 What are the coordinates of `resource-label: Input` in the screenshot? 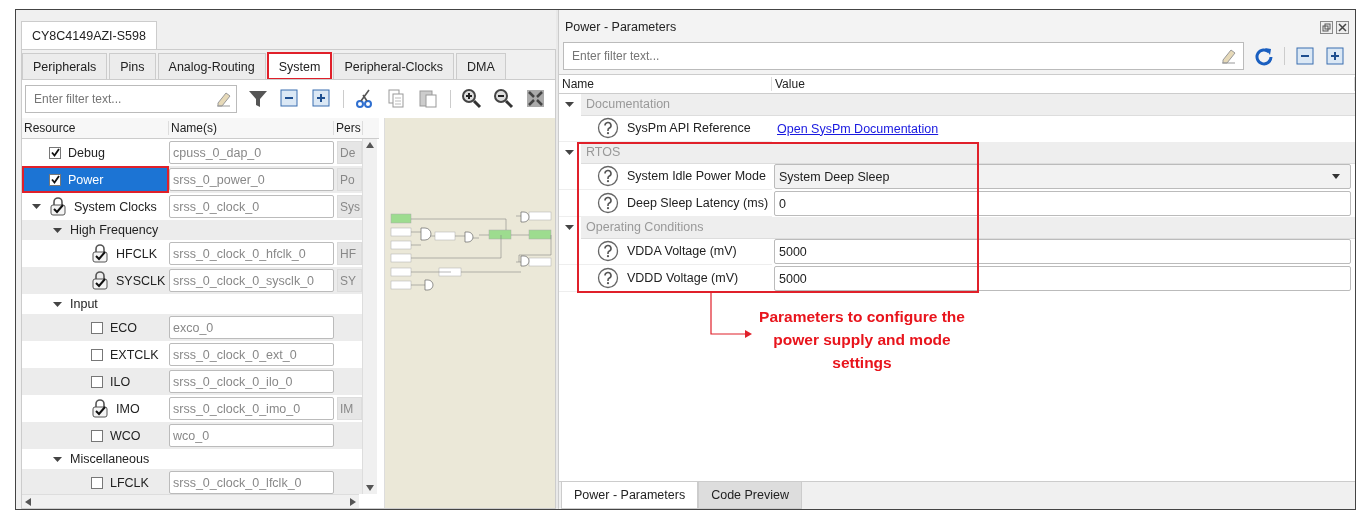 It's located at (84, 304).